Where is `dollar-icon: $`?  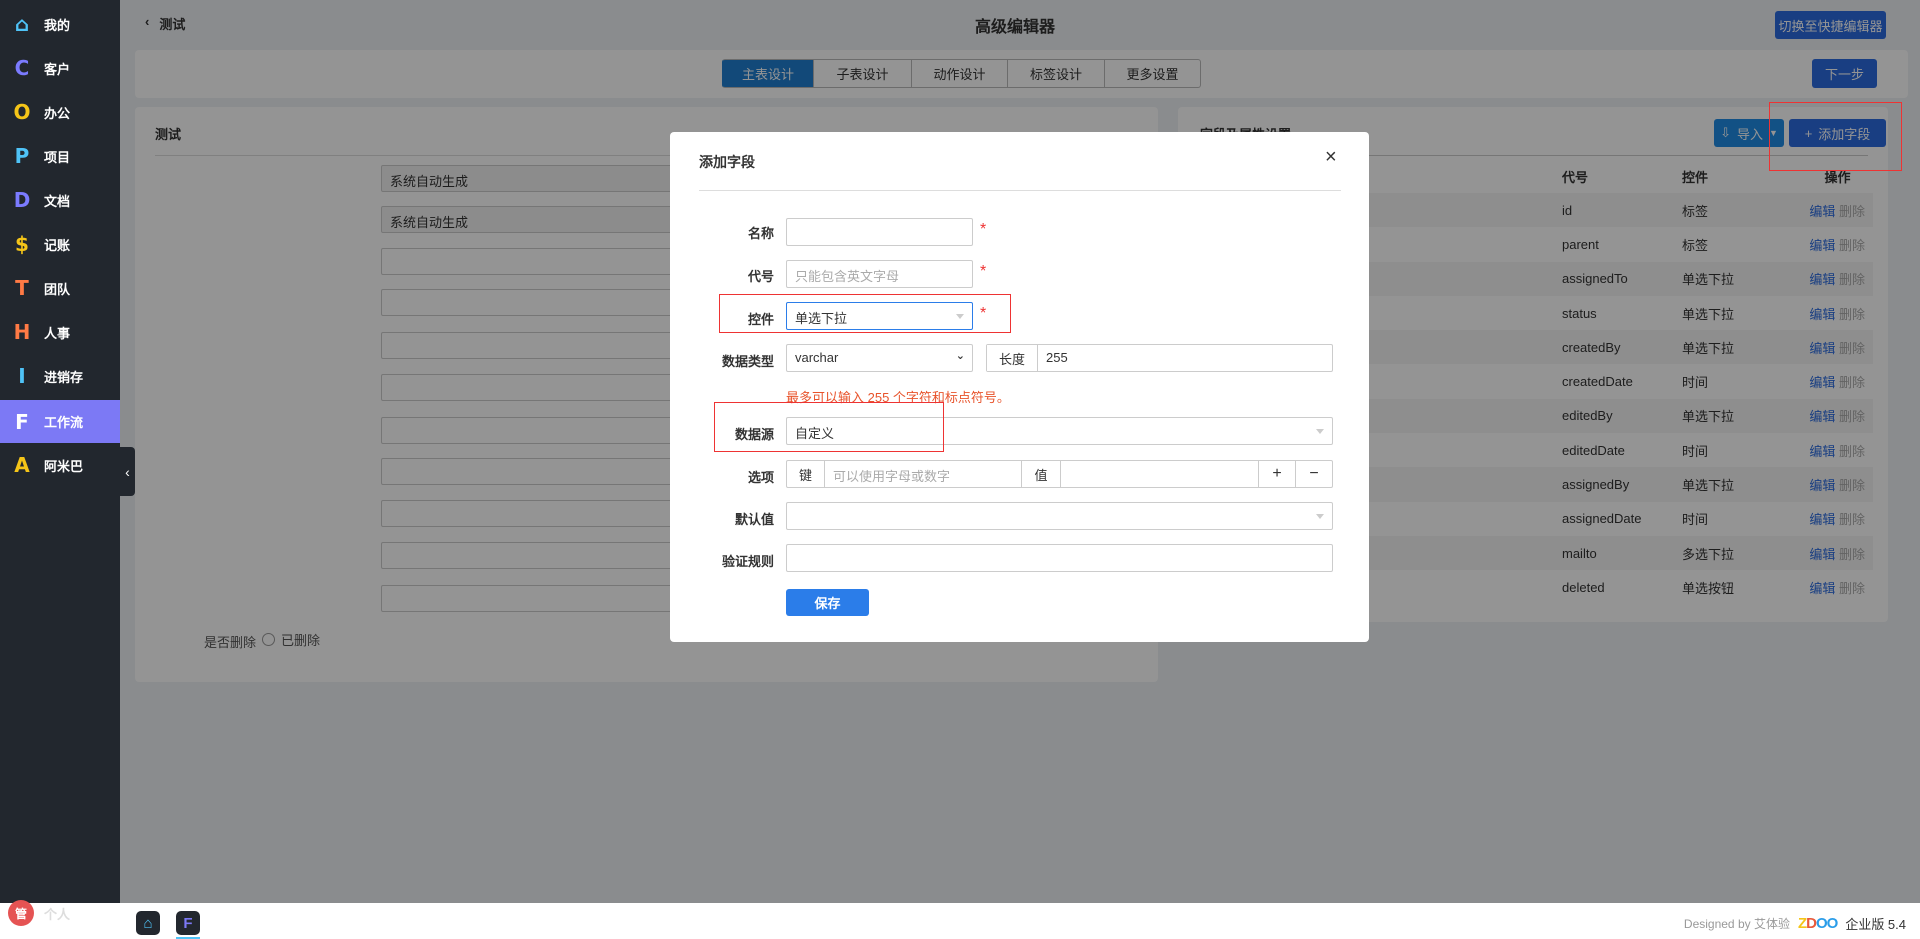 dollar-icon: $ is located at coordinates (22, 244).